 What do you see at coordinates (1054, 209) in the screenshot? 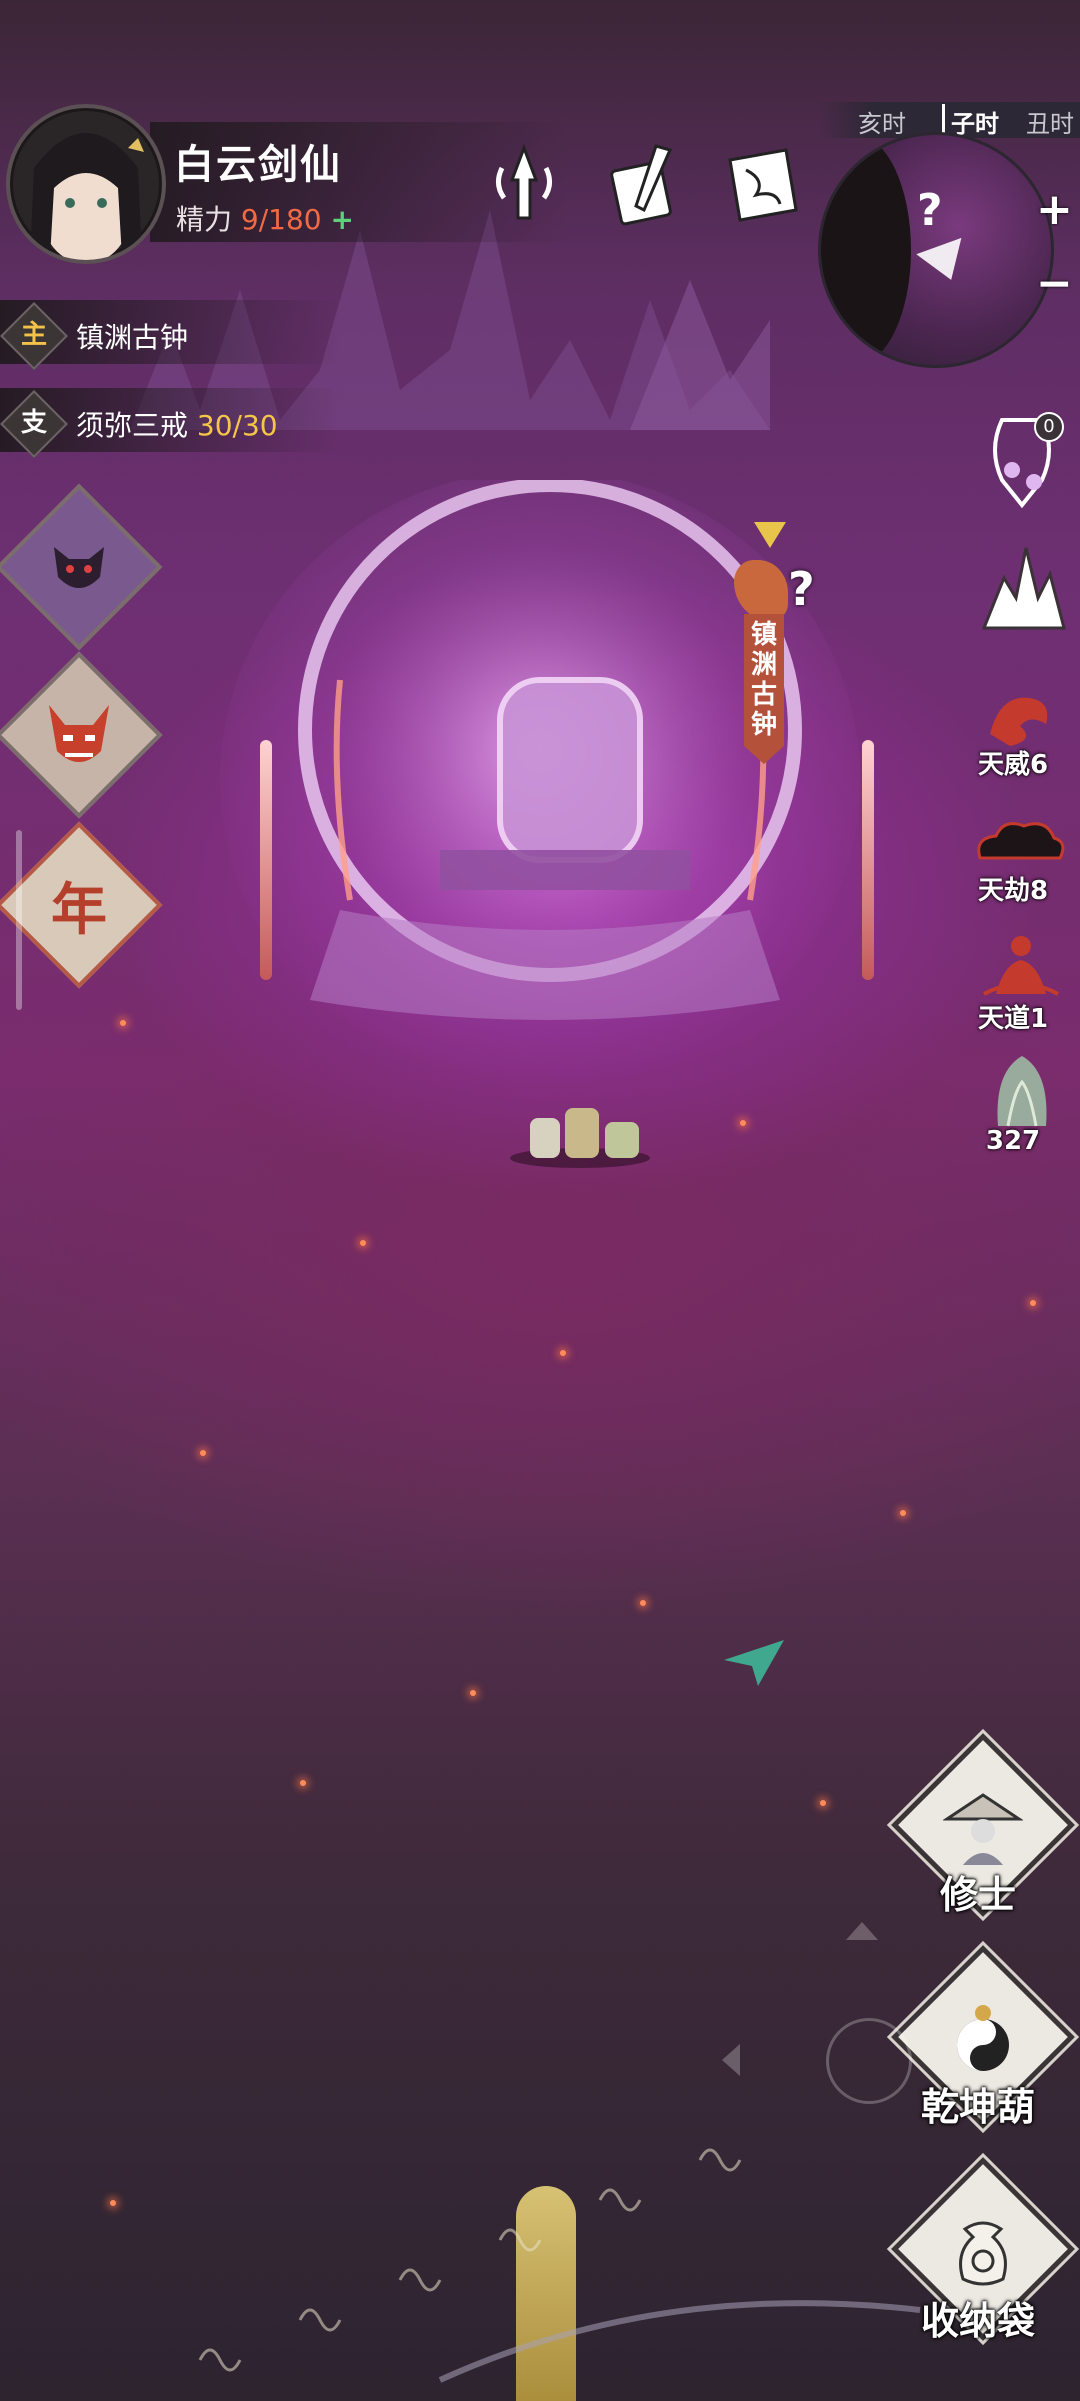
I see `zoom-in-button: +` at bounding box center [1054, 209].